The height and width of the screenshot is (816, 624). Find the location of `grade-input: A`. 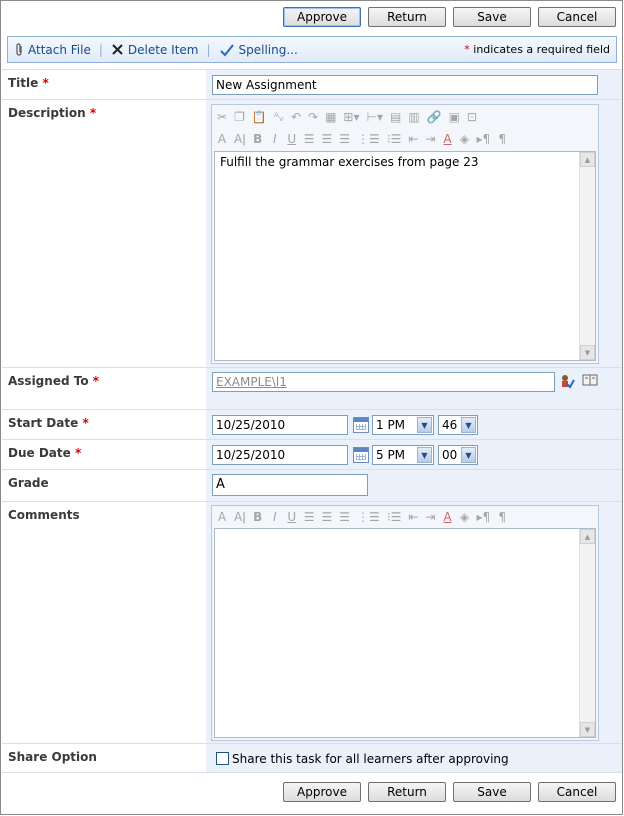

grade-input: A is located at coordinates (290, 485).